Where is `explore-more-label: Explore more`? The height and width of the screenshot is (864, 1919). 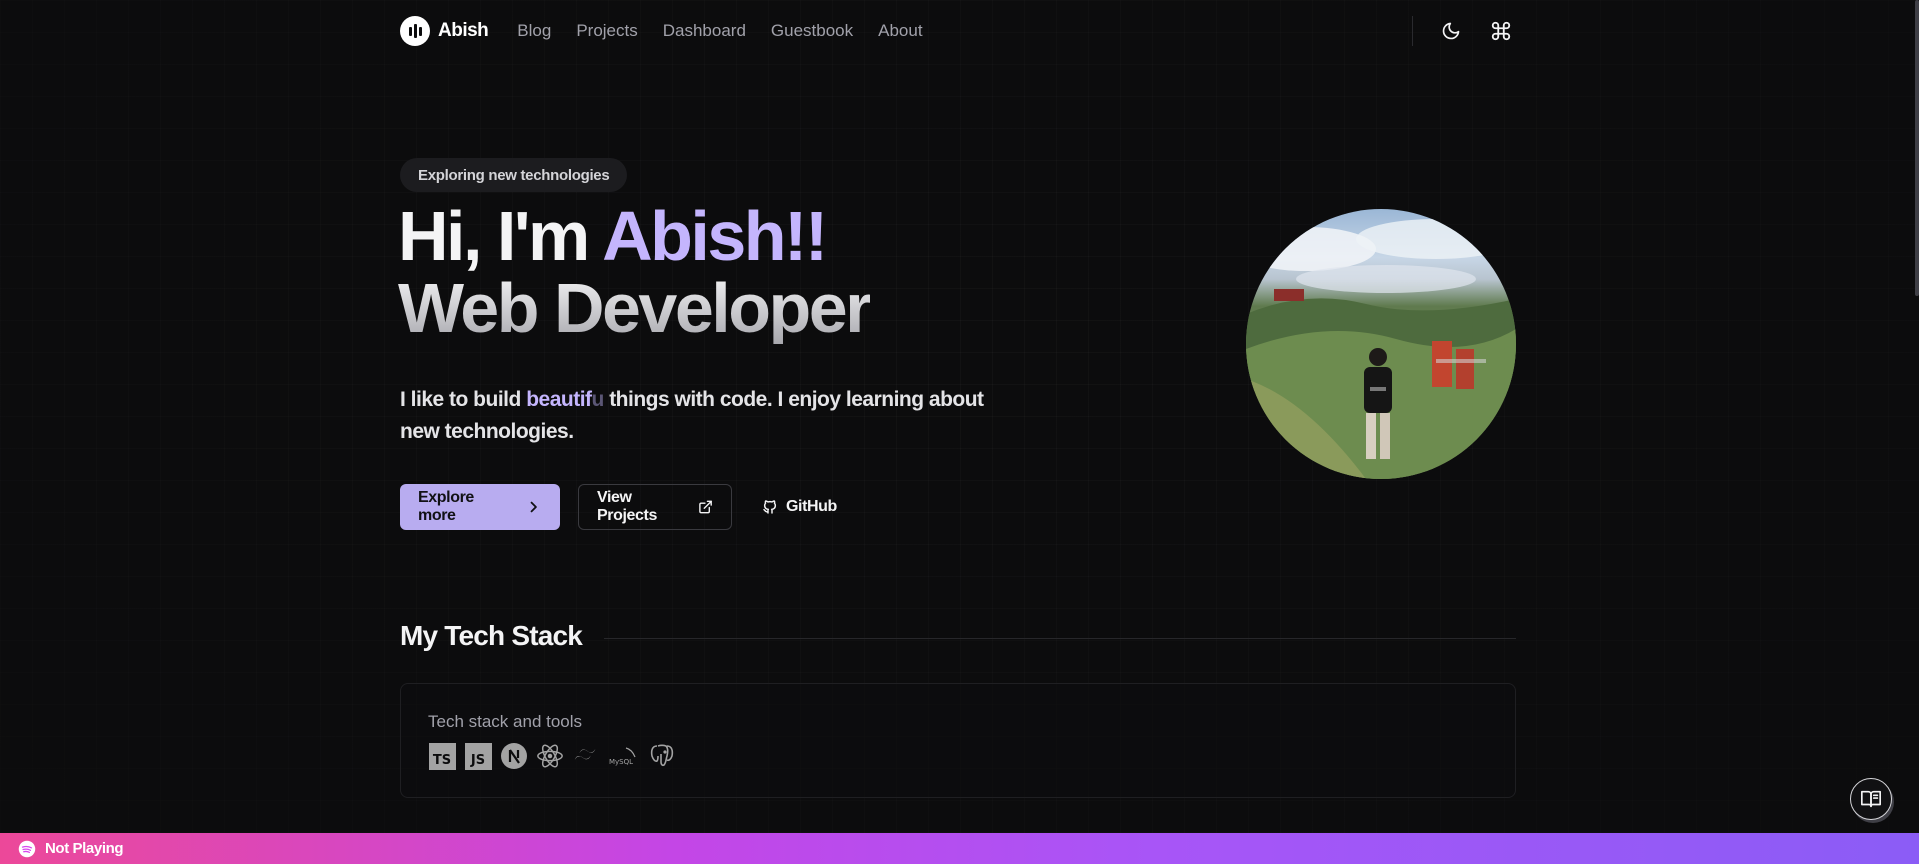 explore-more-label: Explore more is located at coordinates (446, 506).